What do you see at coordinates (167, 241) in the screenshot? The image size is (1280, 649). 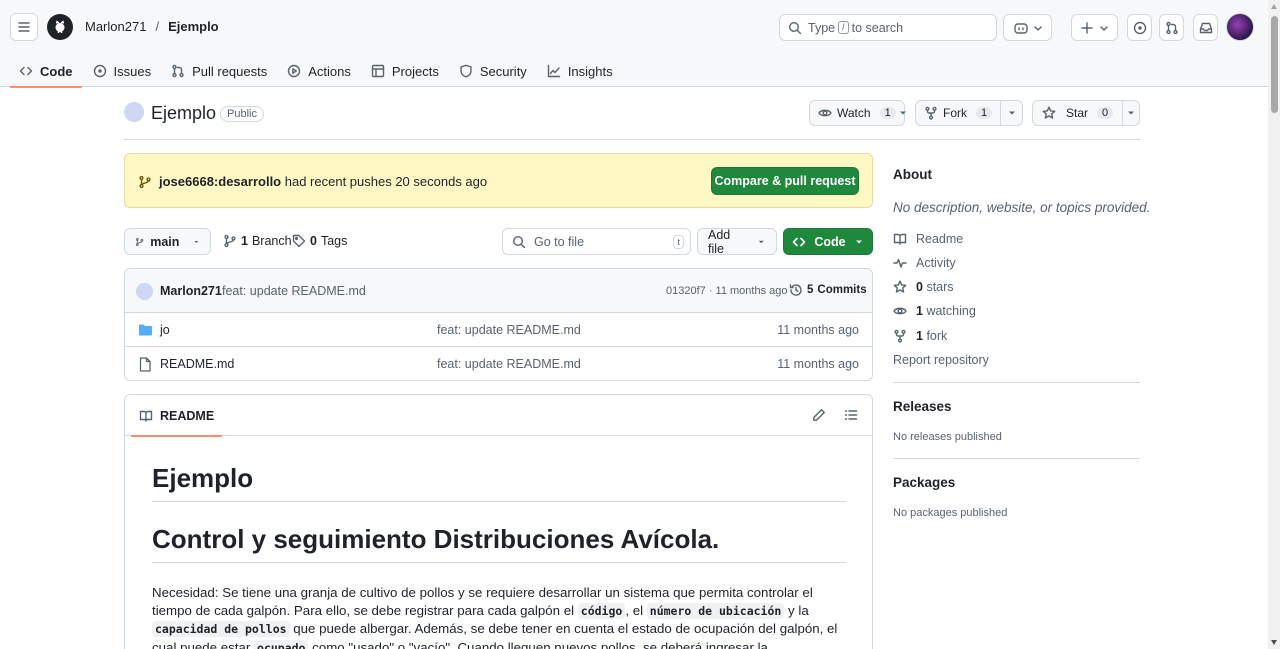 I see `branch-selector: main` at bounding box center [167, 241].